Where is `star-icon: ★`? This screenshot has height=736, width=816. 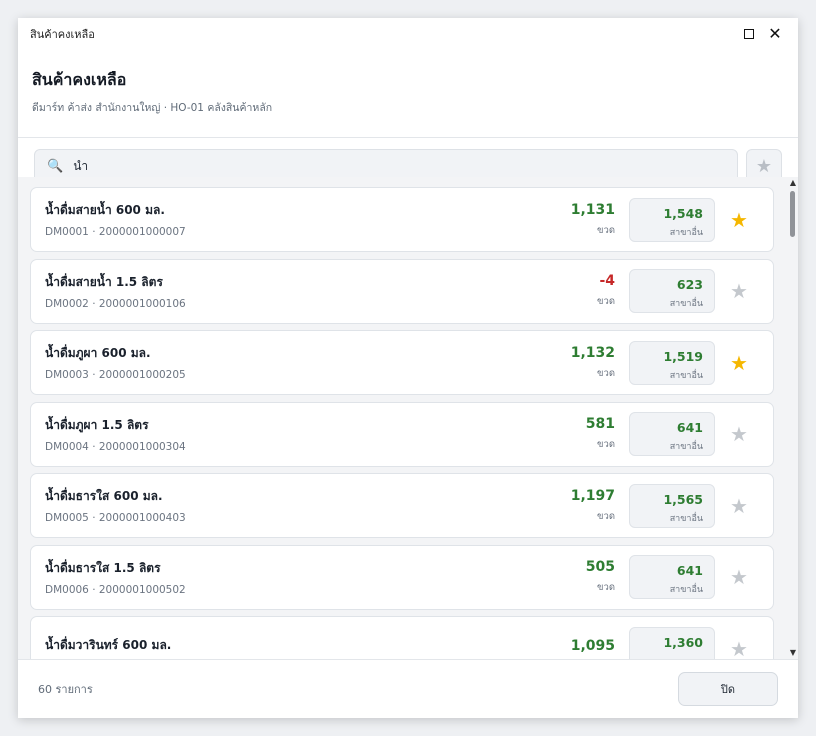 star-icon: ★ is located at coordinates (764, 166).